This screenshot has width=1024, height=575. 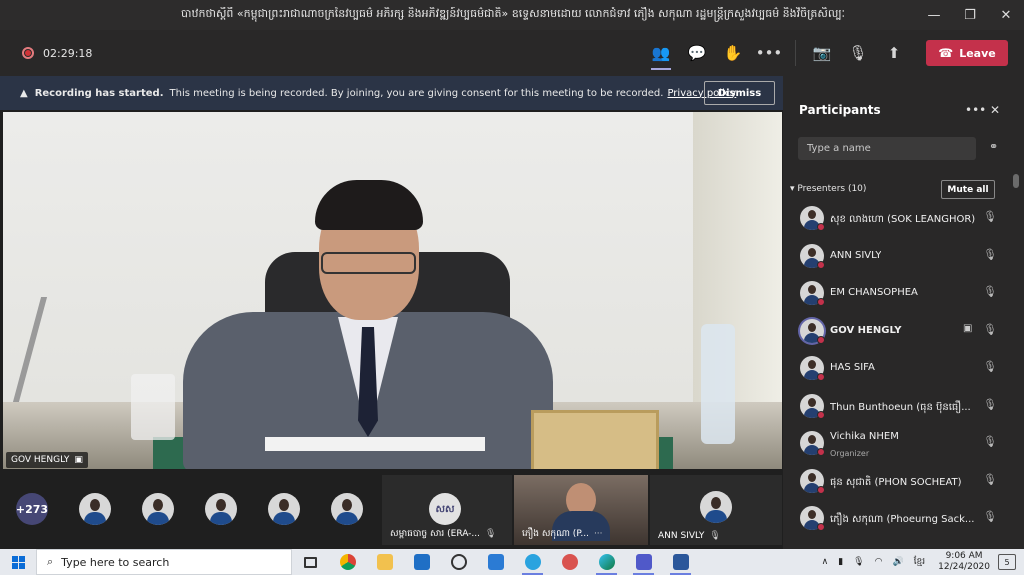 I want to click on participant-row: ភឿង សកុណា (Phoeurng Sack... 🎙, so click(x=898, y=519).